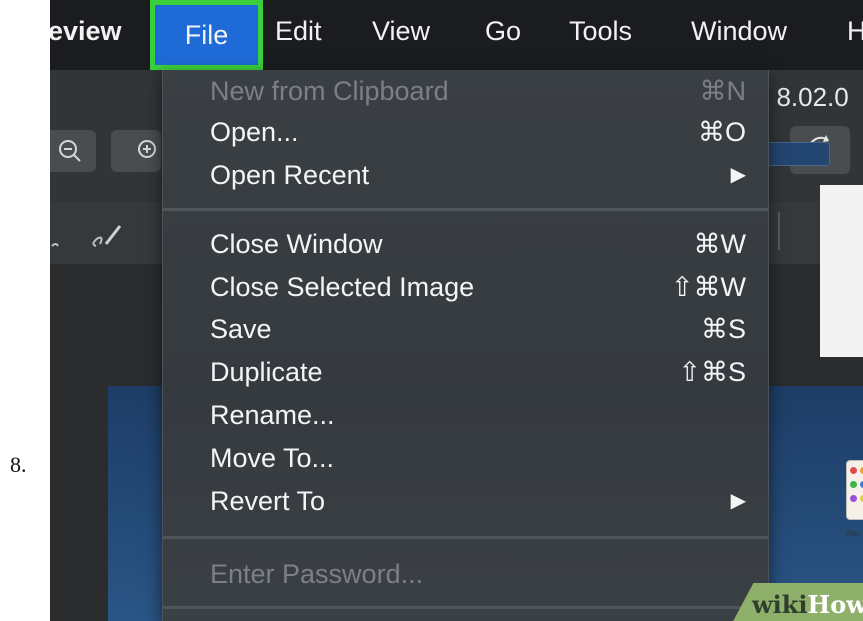  I want to click on menu-help: H, so click(855, 31).